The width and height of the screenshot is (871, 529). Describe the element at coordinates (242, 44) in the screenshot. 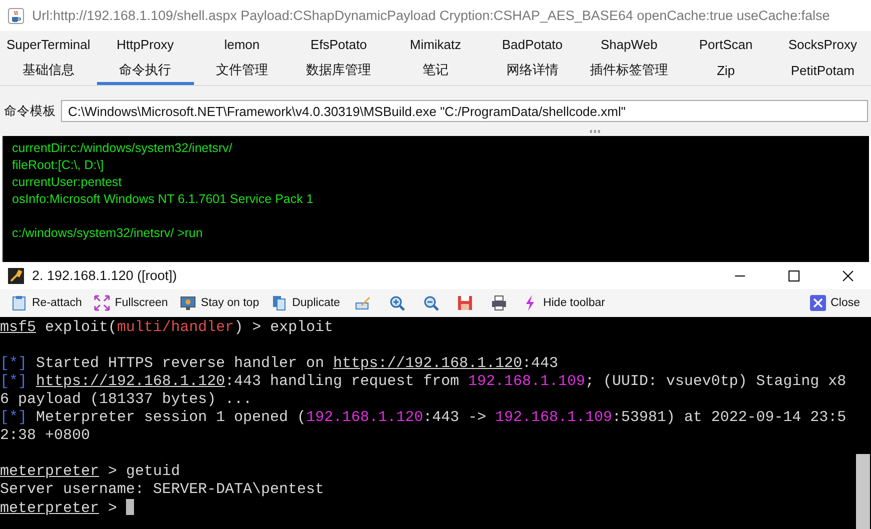

I see `plugin-tab: lemon` at that location.